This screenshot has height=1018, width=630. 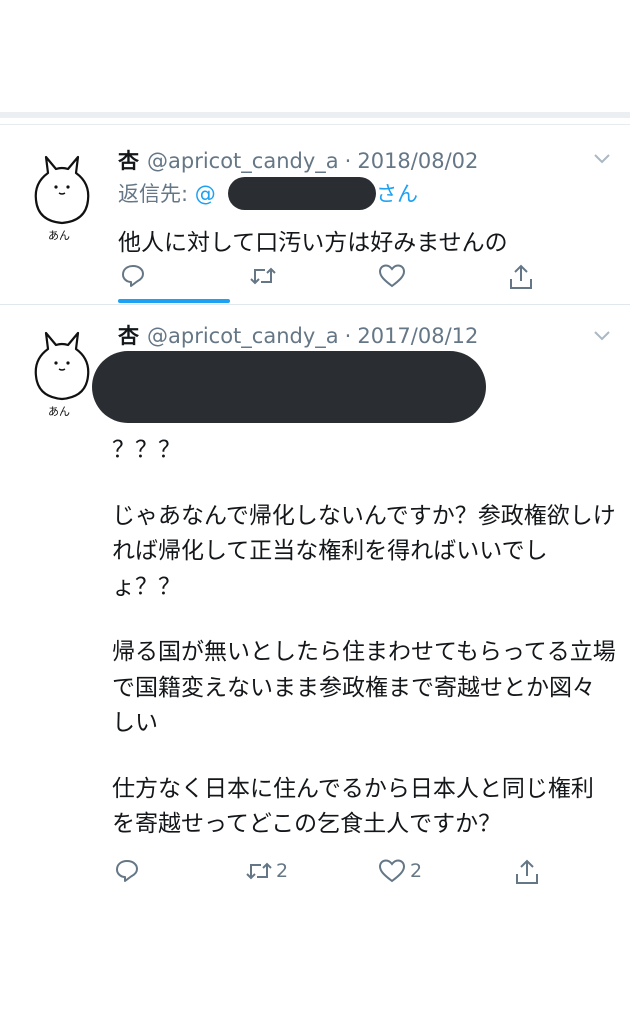 What do you see at coordinates (416, 871) in the screenshot?
I see `like-count: 2` at bounding box center [416, 871].